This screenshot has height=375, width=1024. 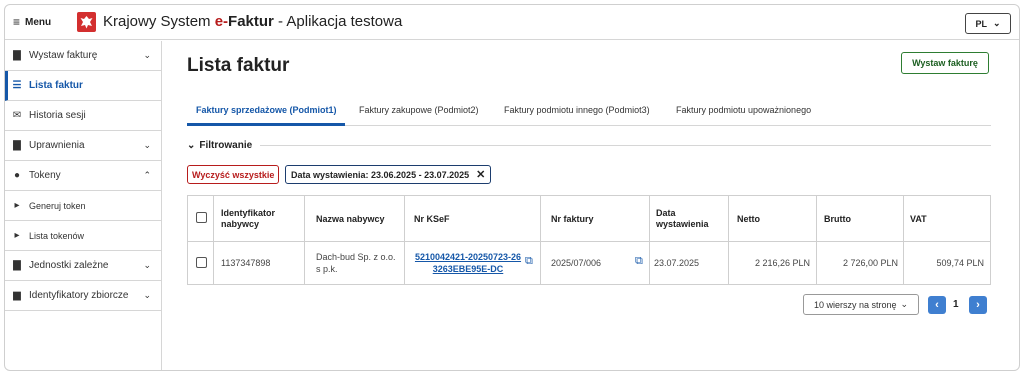 I want to click on language-select: PL ⌄, so click(x=988, y=23).